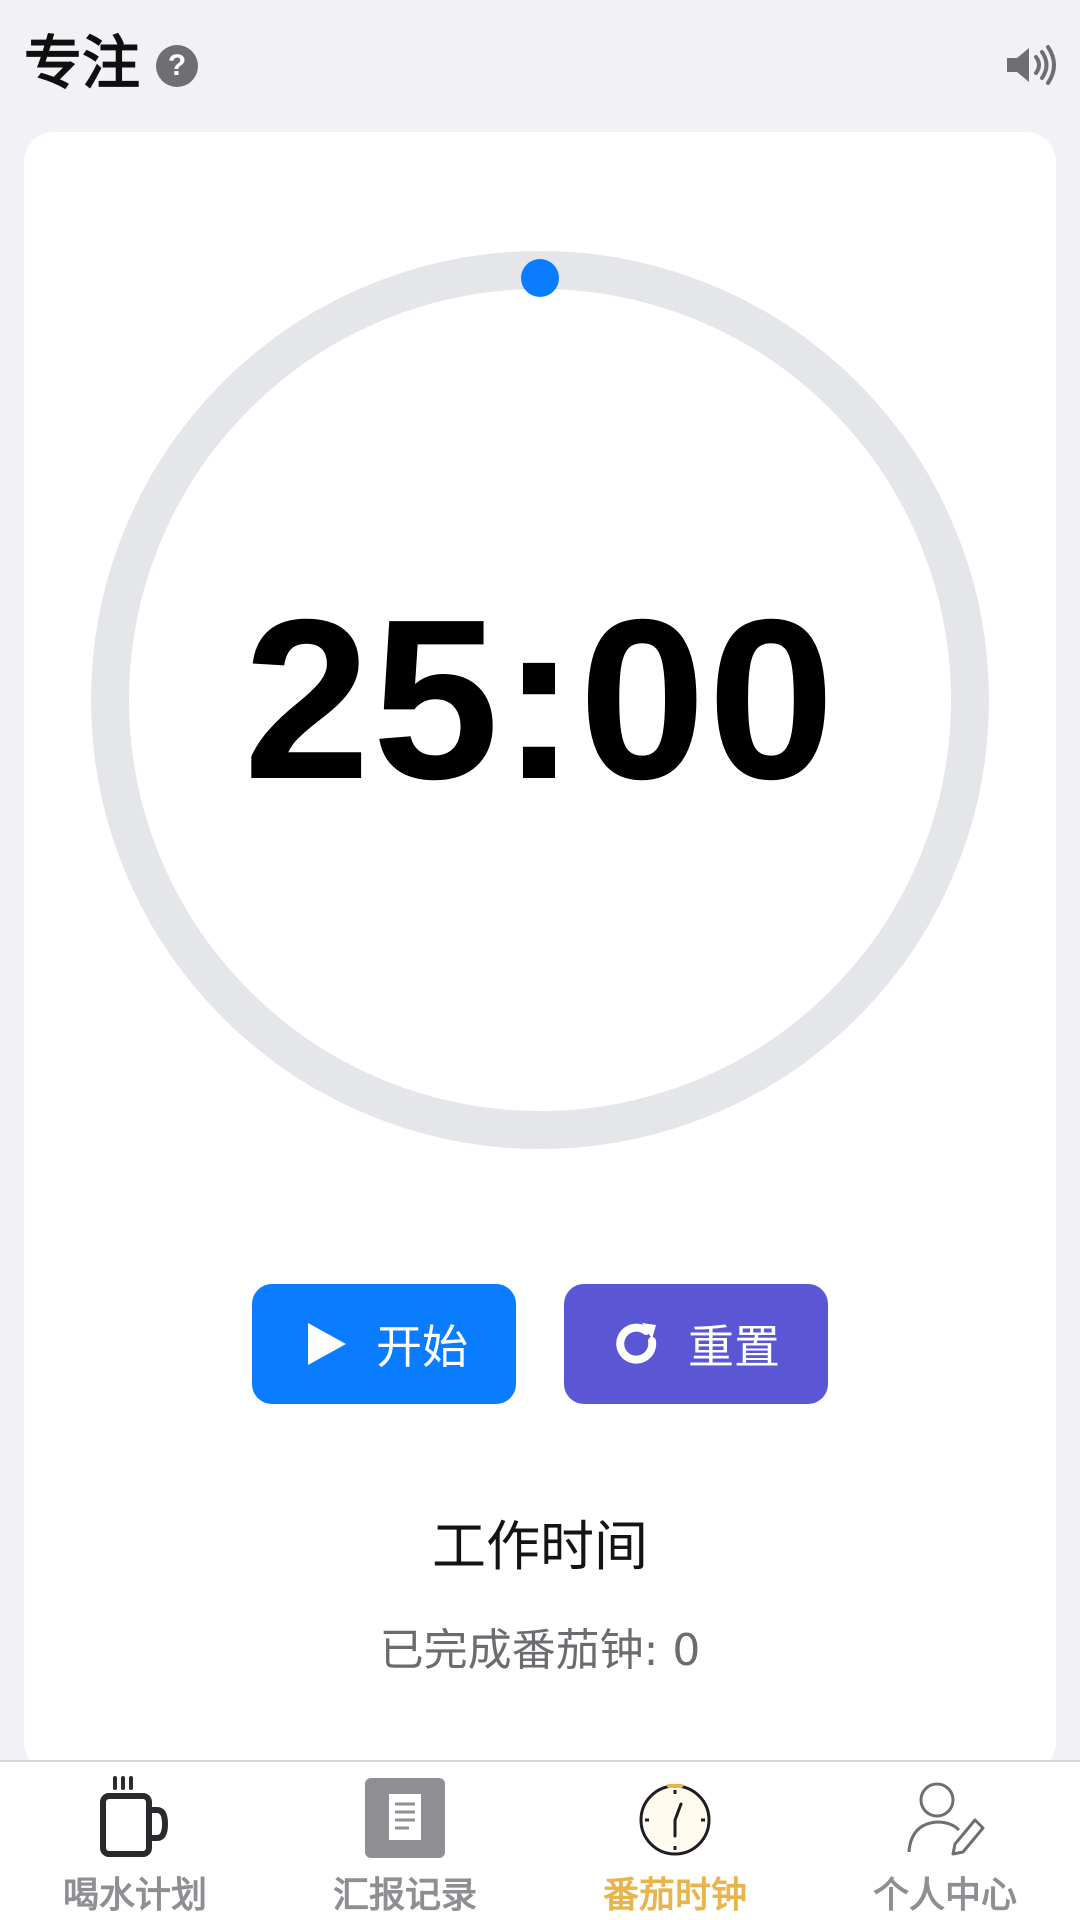 The image size is (1080, 1920). I want to click on page-title: 专注, so click(82, 63).